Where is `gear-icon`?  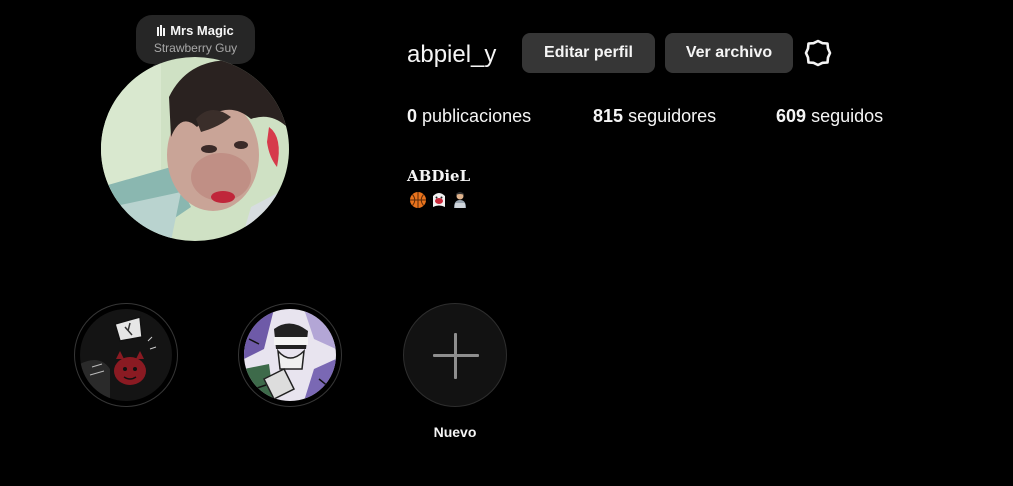 gear-icon is located at coordinates (818, 53).